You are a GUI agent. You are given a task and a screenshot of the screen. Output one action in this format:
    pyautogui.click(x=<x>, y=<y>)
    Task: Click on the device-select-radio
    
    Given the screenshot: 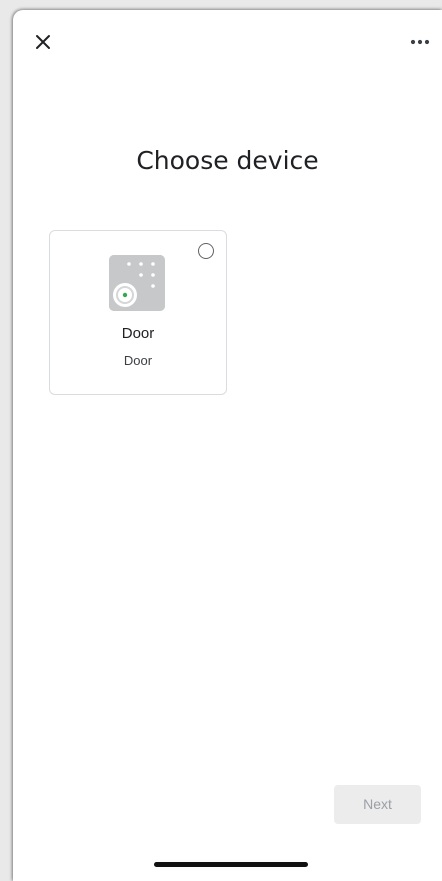 What is the action you would take?
    pyautogui.click(x=206, y=251)
    